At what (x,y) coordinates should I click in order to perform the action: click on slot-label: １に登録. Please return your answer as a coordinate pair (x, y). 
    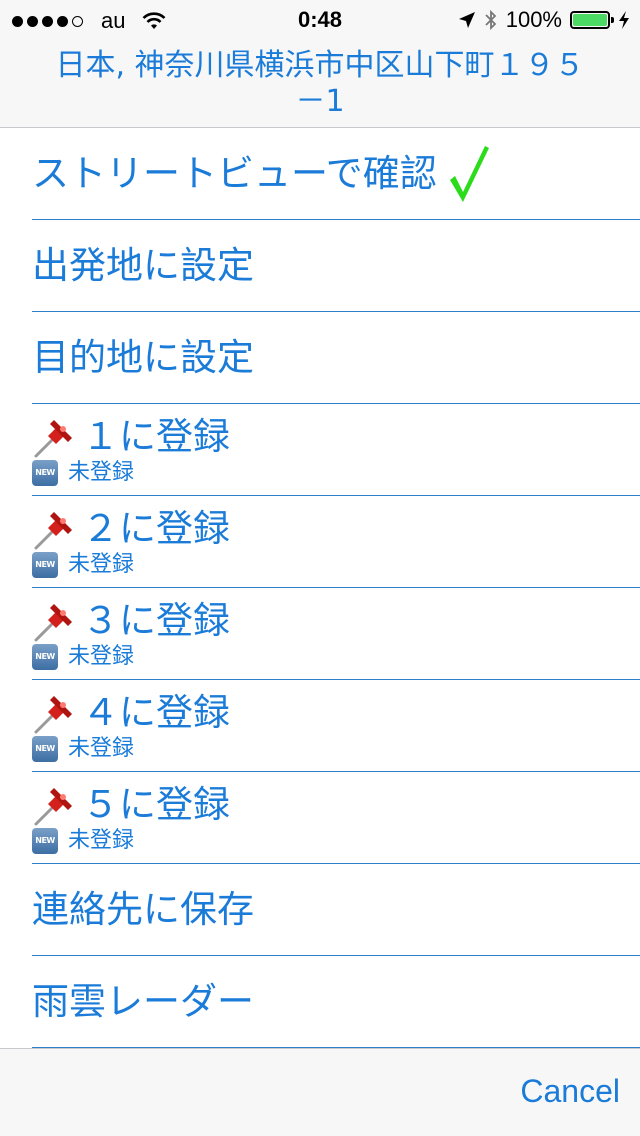
    Looking at the image, I should click on (156, 436).